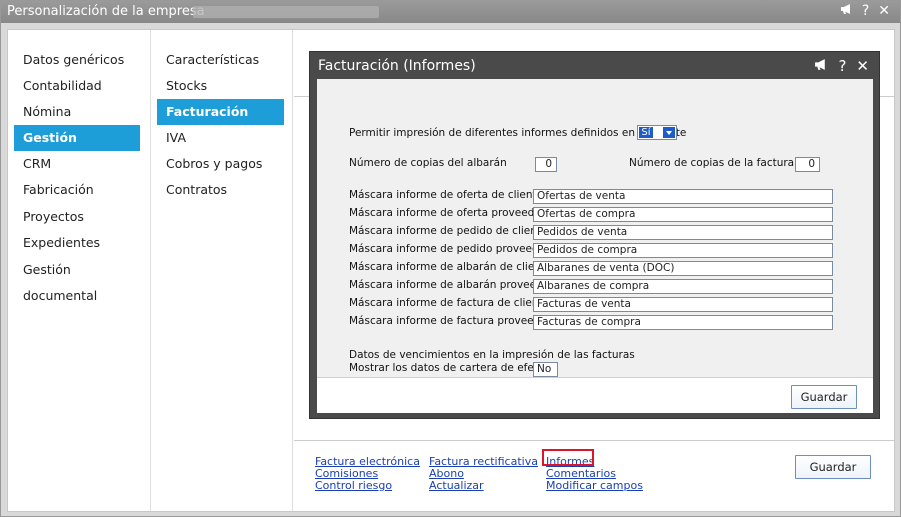 This screenshot has height=517, width=901. I want to click on save-button: Guardar, so click(833, 467).